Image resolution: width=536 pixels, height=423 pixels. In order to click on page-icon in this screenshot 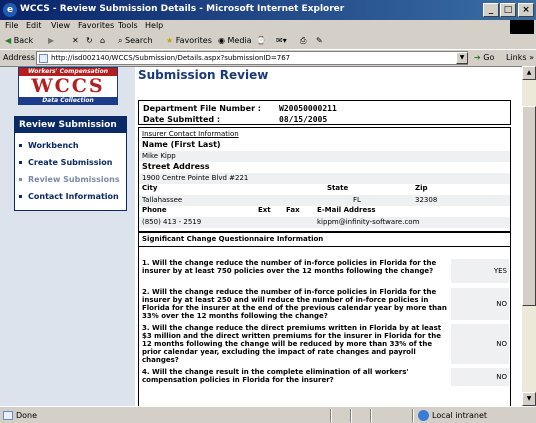, I will do `click(43, 58)`.